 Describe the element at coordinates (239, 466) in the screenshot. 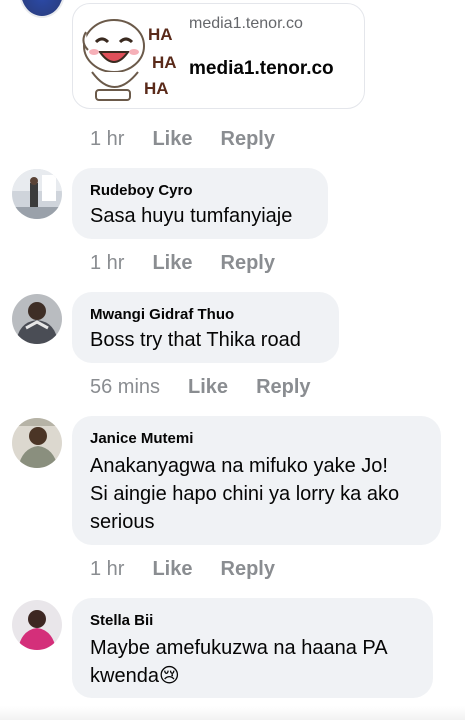

I see `comment-text: Anakanyagwa na mifuko yake Jo!` at that location.